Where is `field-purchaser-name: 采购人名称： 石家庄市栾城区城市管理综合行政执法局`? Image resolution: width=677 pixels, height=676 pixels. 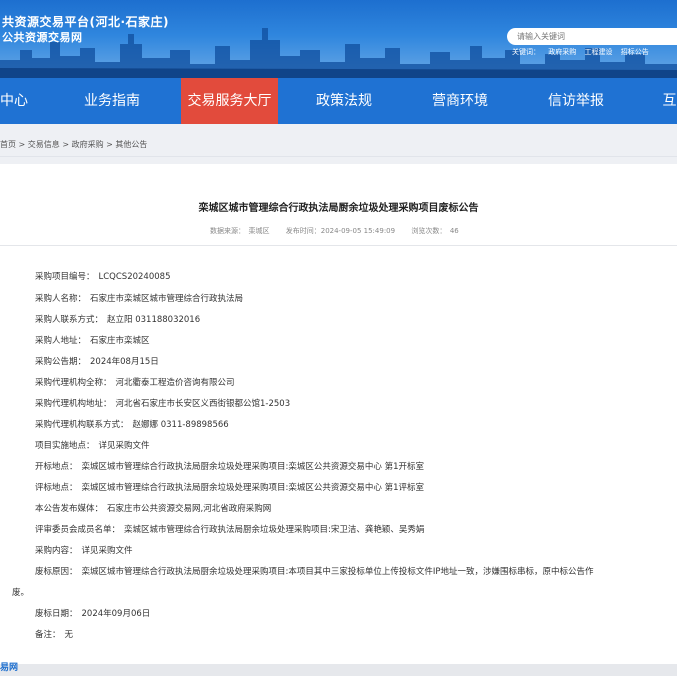
field-purchaser-name: 采购人名称： 石家庄市栾城区城市管理综合行政执法局 is located at coordinates (139, 299).